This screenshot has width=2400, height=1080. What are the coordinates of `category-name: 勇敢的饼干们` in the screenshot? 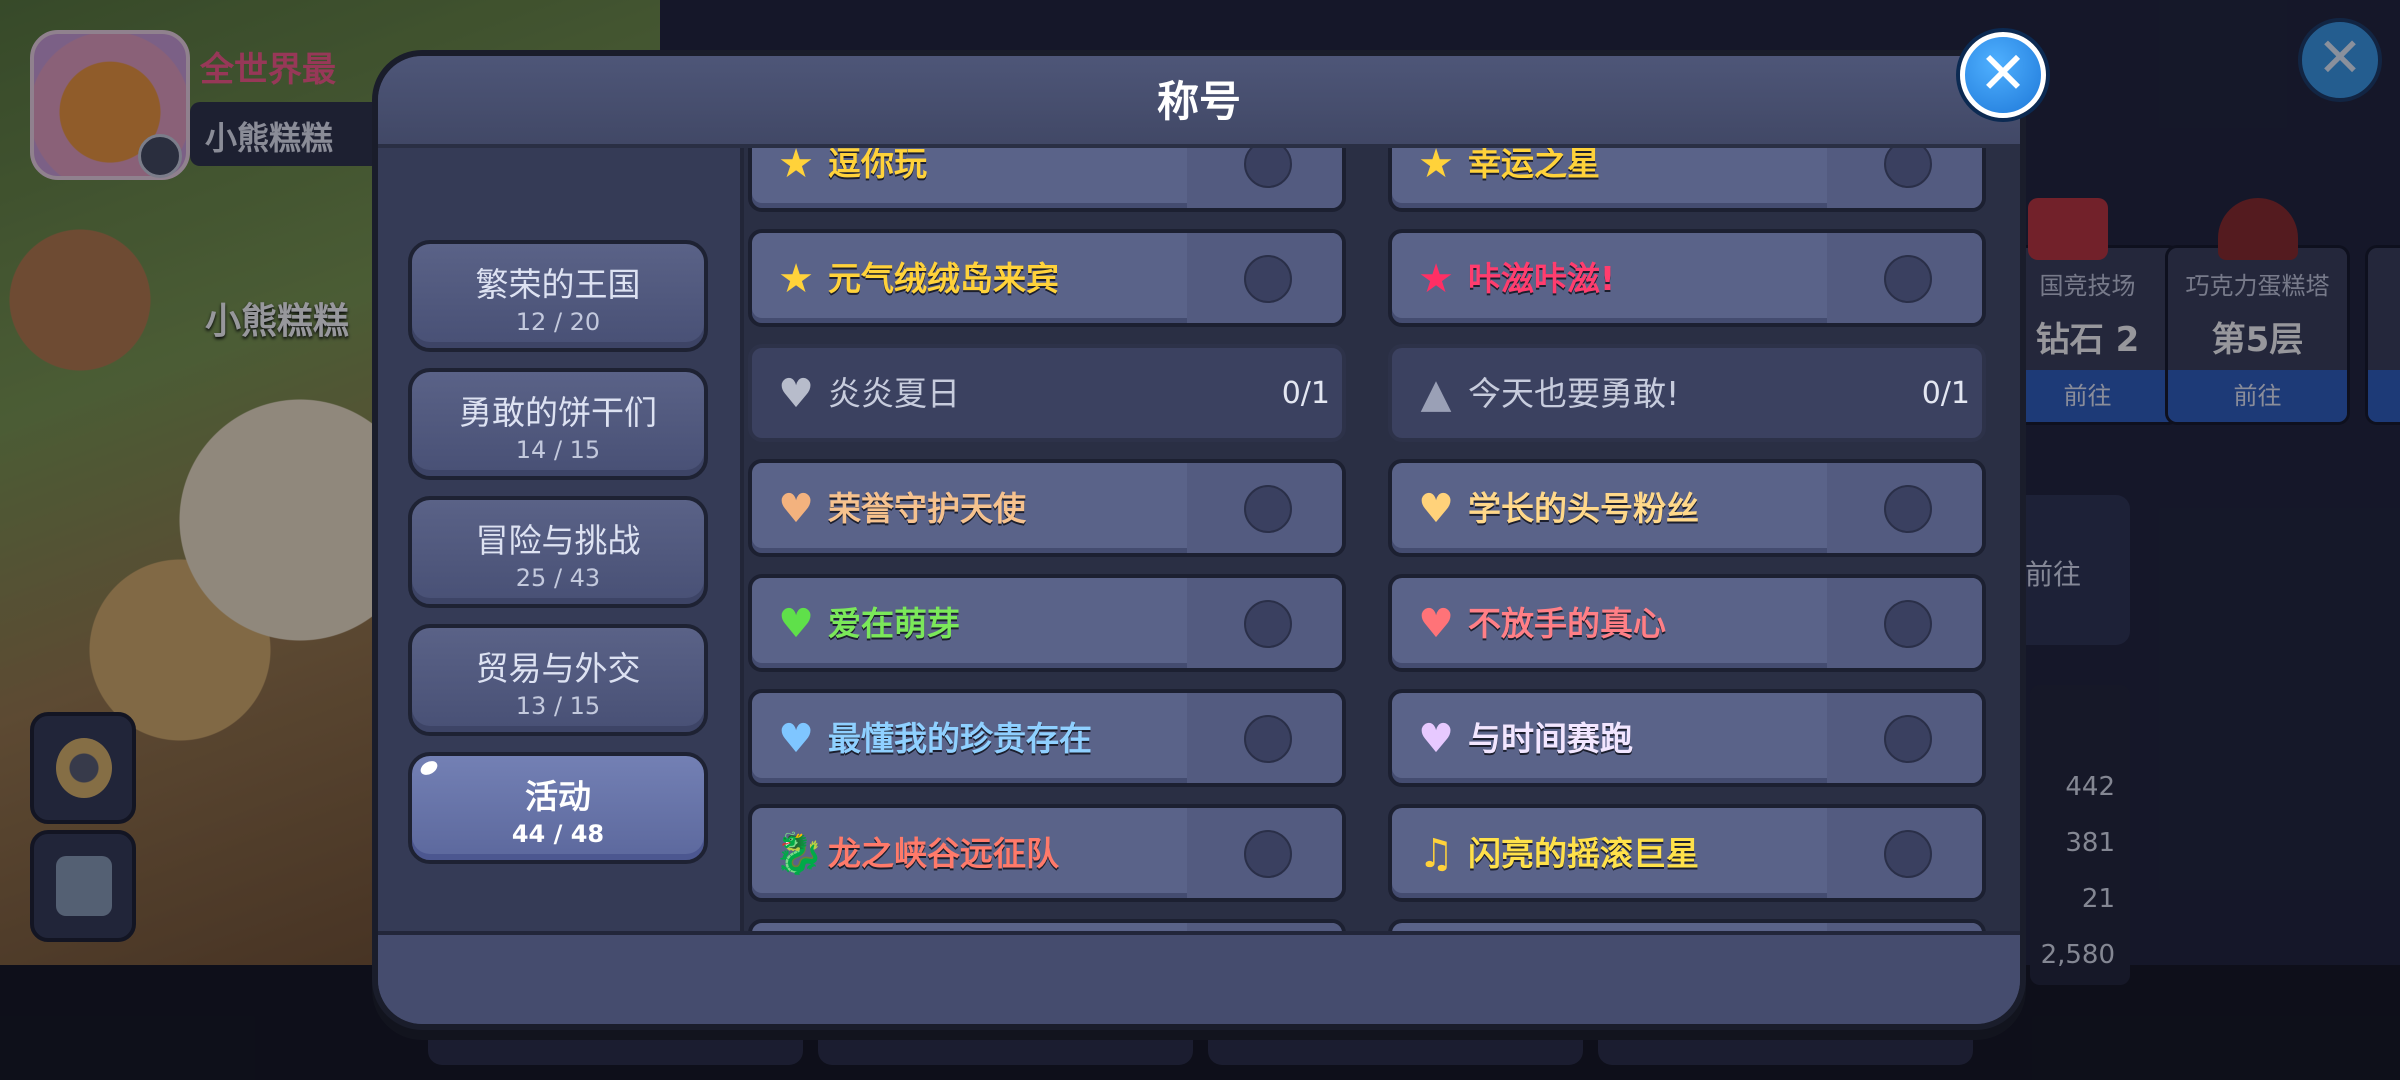 It's located at (558, 412).